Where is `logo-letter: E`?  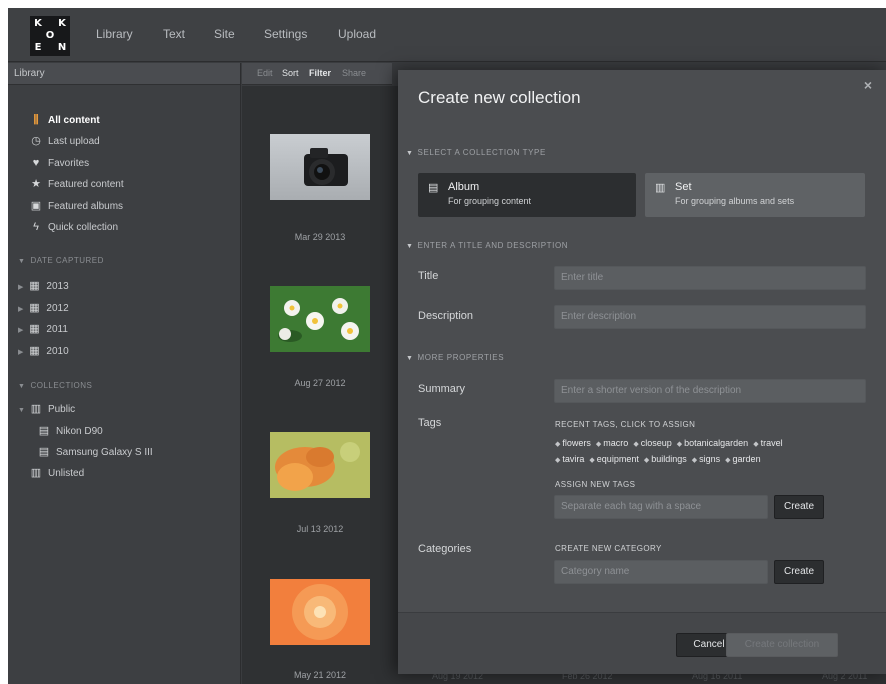
logo-letter: E is located at coordinates (38, 47).